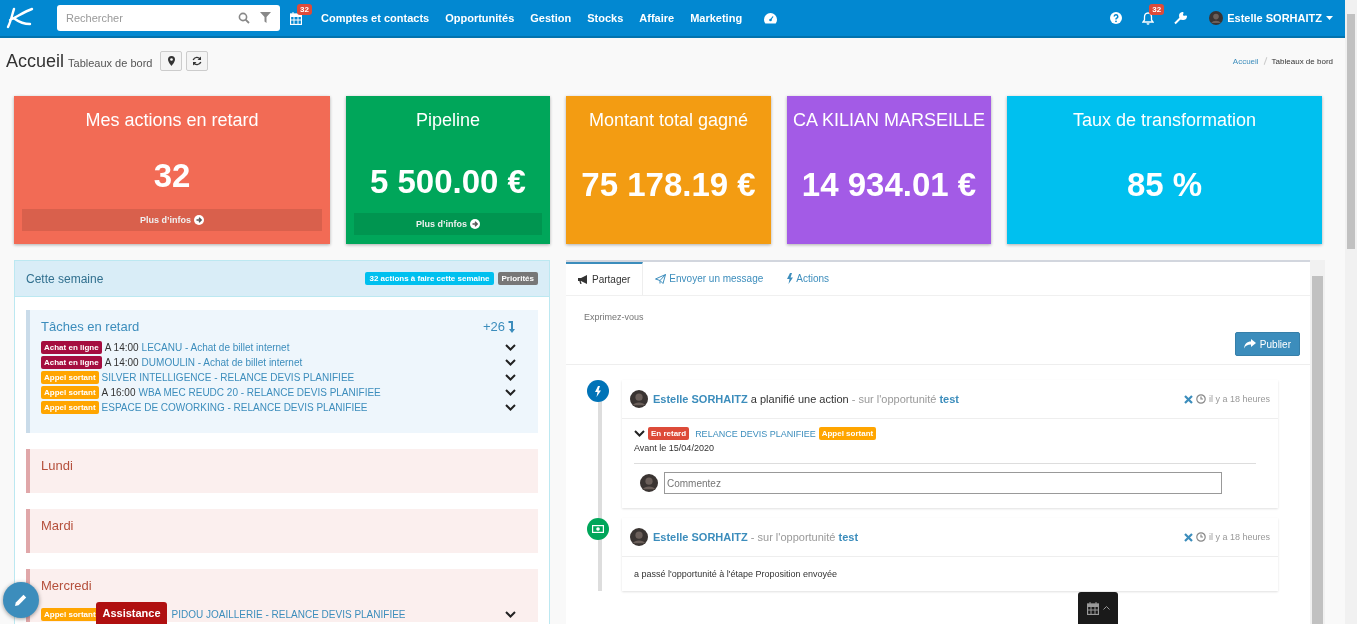 The image size is (1357, 624). I want to click on nav-menu-item: Opportunités, so click(480, 18).